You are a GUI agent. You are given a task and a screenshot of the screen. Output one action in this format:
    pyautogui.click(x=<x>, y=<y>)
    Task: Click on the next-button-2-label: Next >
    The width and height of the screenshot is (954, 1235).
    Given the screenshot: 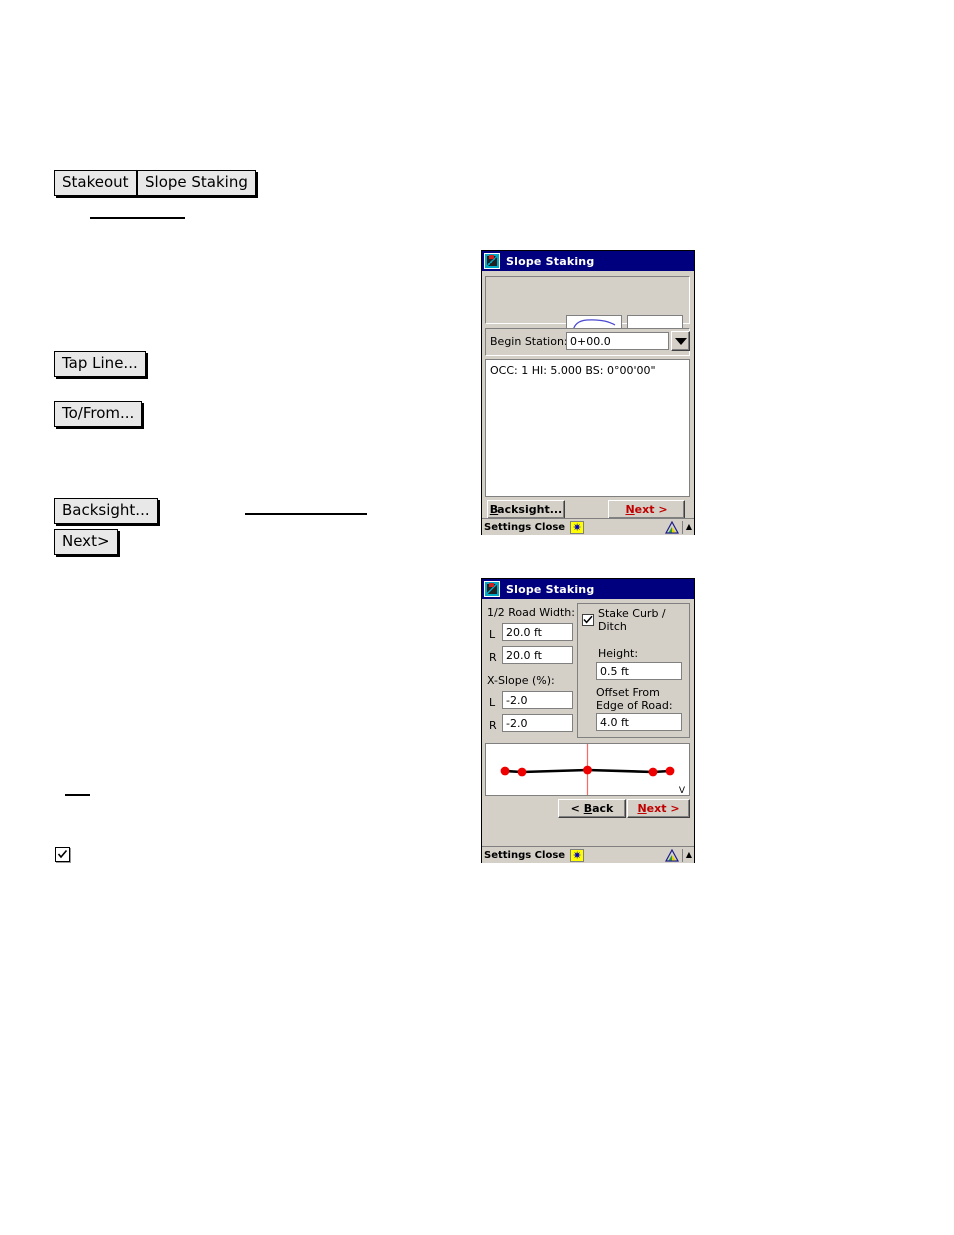 What is the action you would take?
    pyautogui.click(x=658, y=808)
    